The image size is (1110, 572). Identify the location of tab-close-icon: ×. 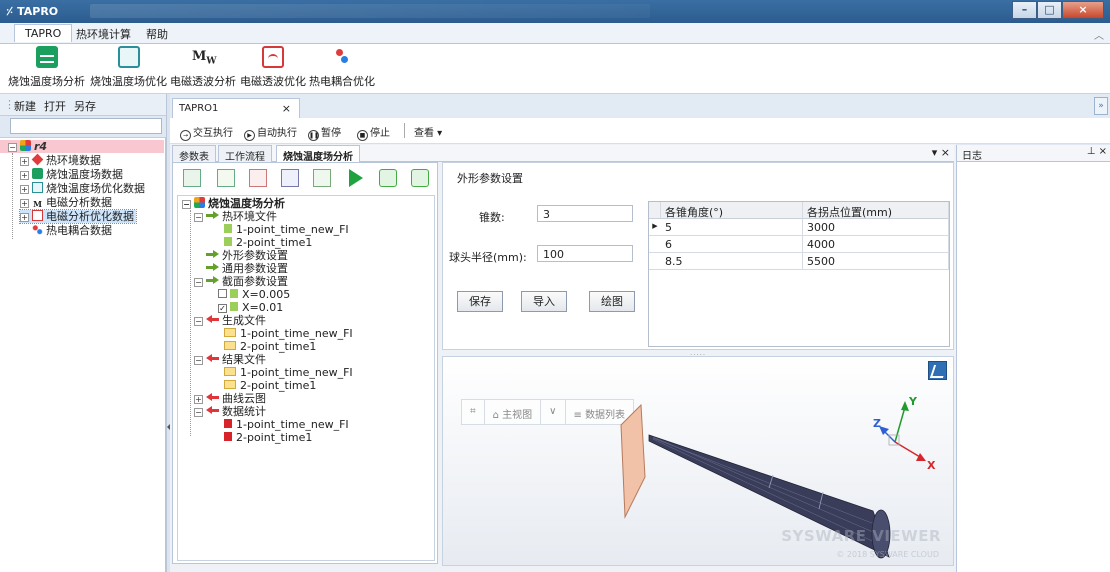
(286, 108).